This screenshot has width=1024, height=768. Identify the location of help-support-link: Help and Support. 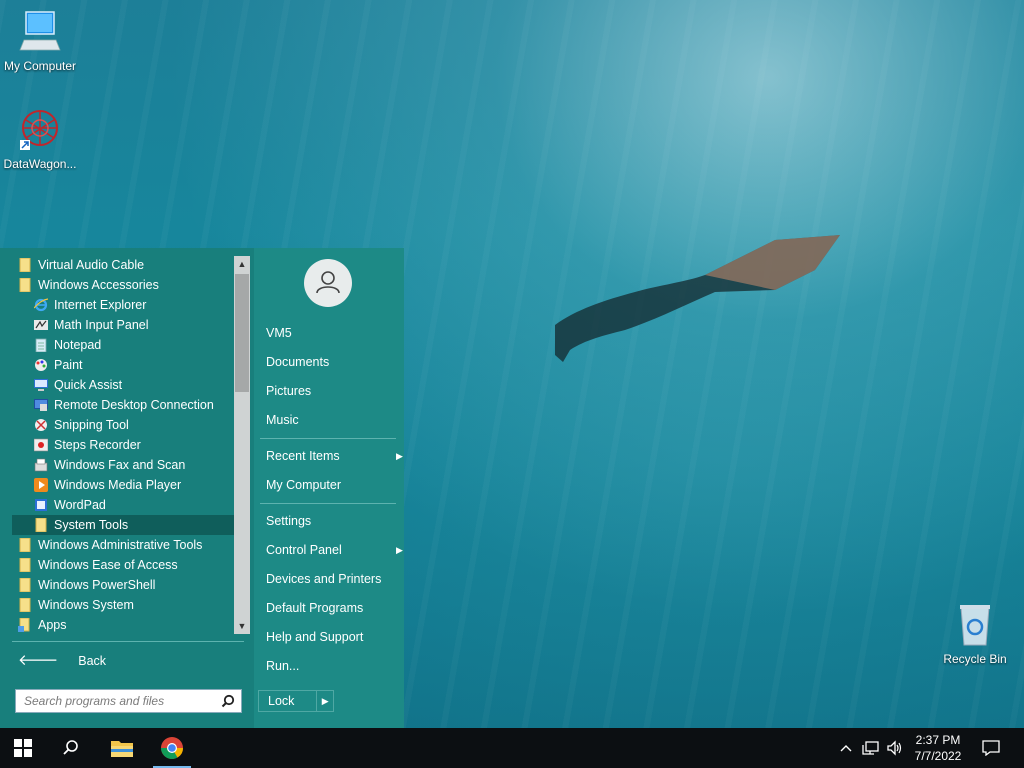
(314, 637).